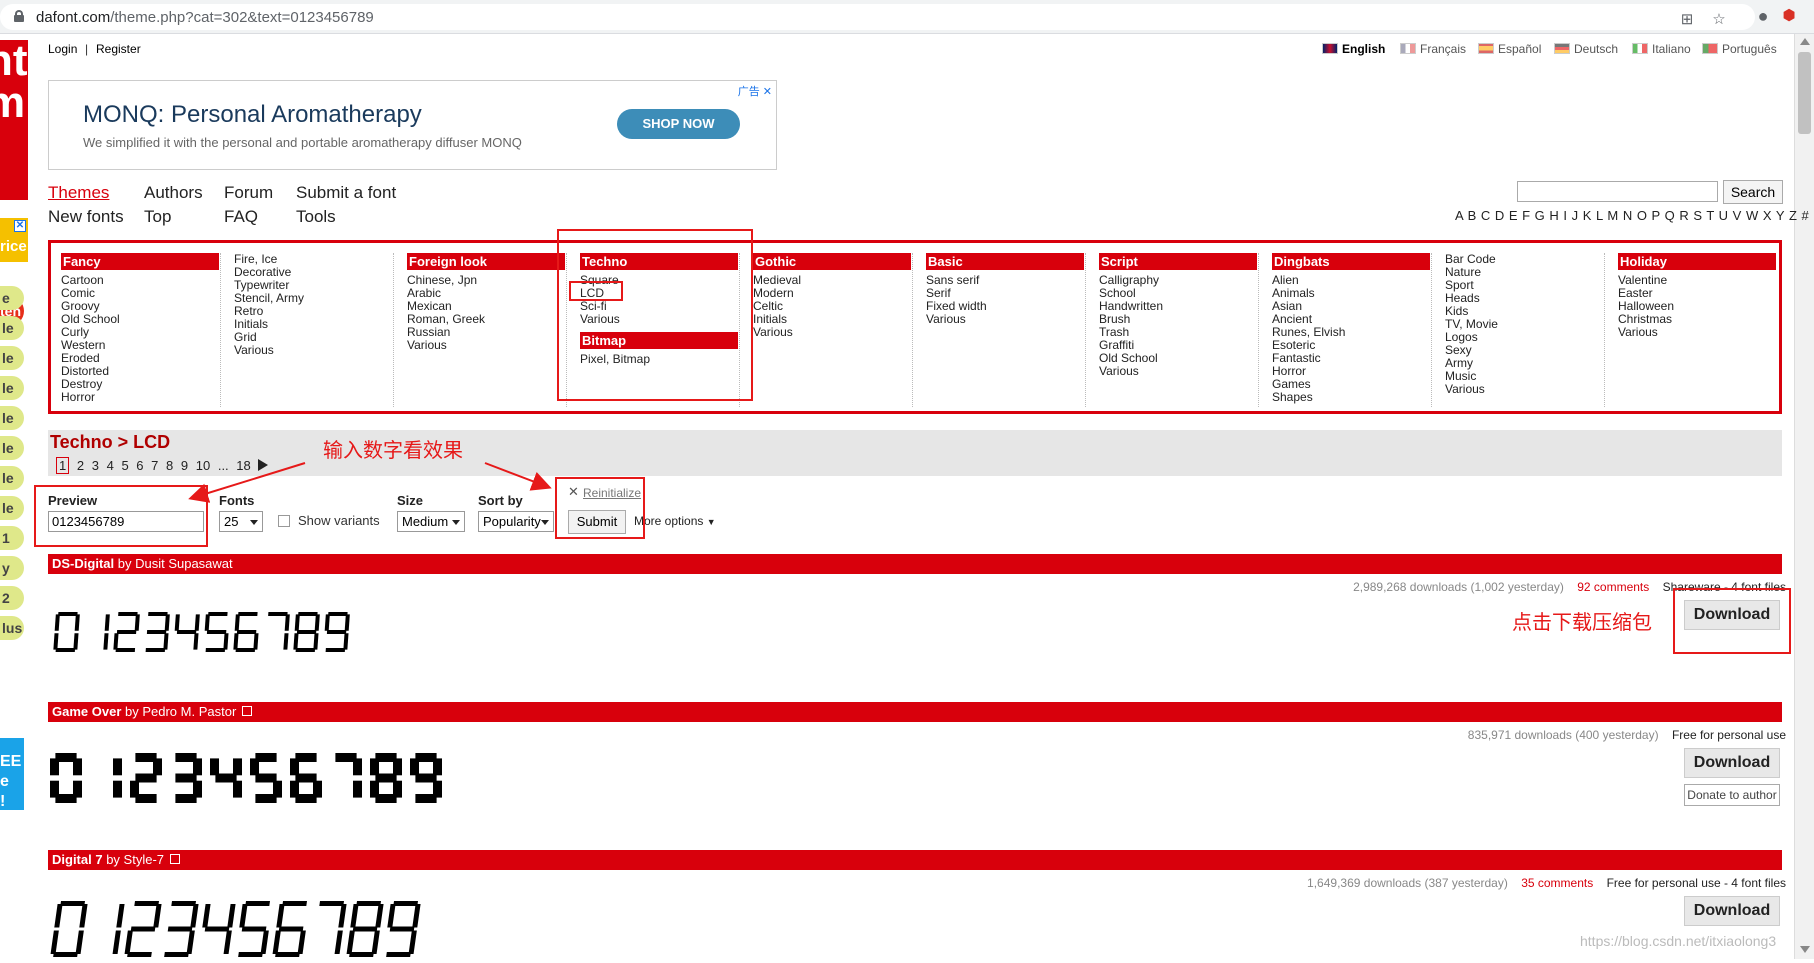  Describe the element at coordinates (157, 217) in the screenshot. I see `nav-top: Top` at that location.